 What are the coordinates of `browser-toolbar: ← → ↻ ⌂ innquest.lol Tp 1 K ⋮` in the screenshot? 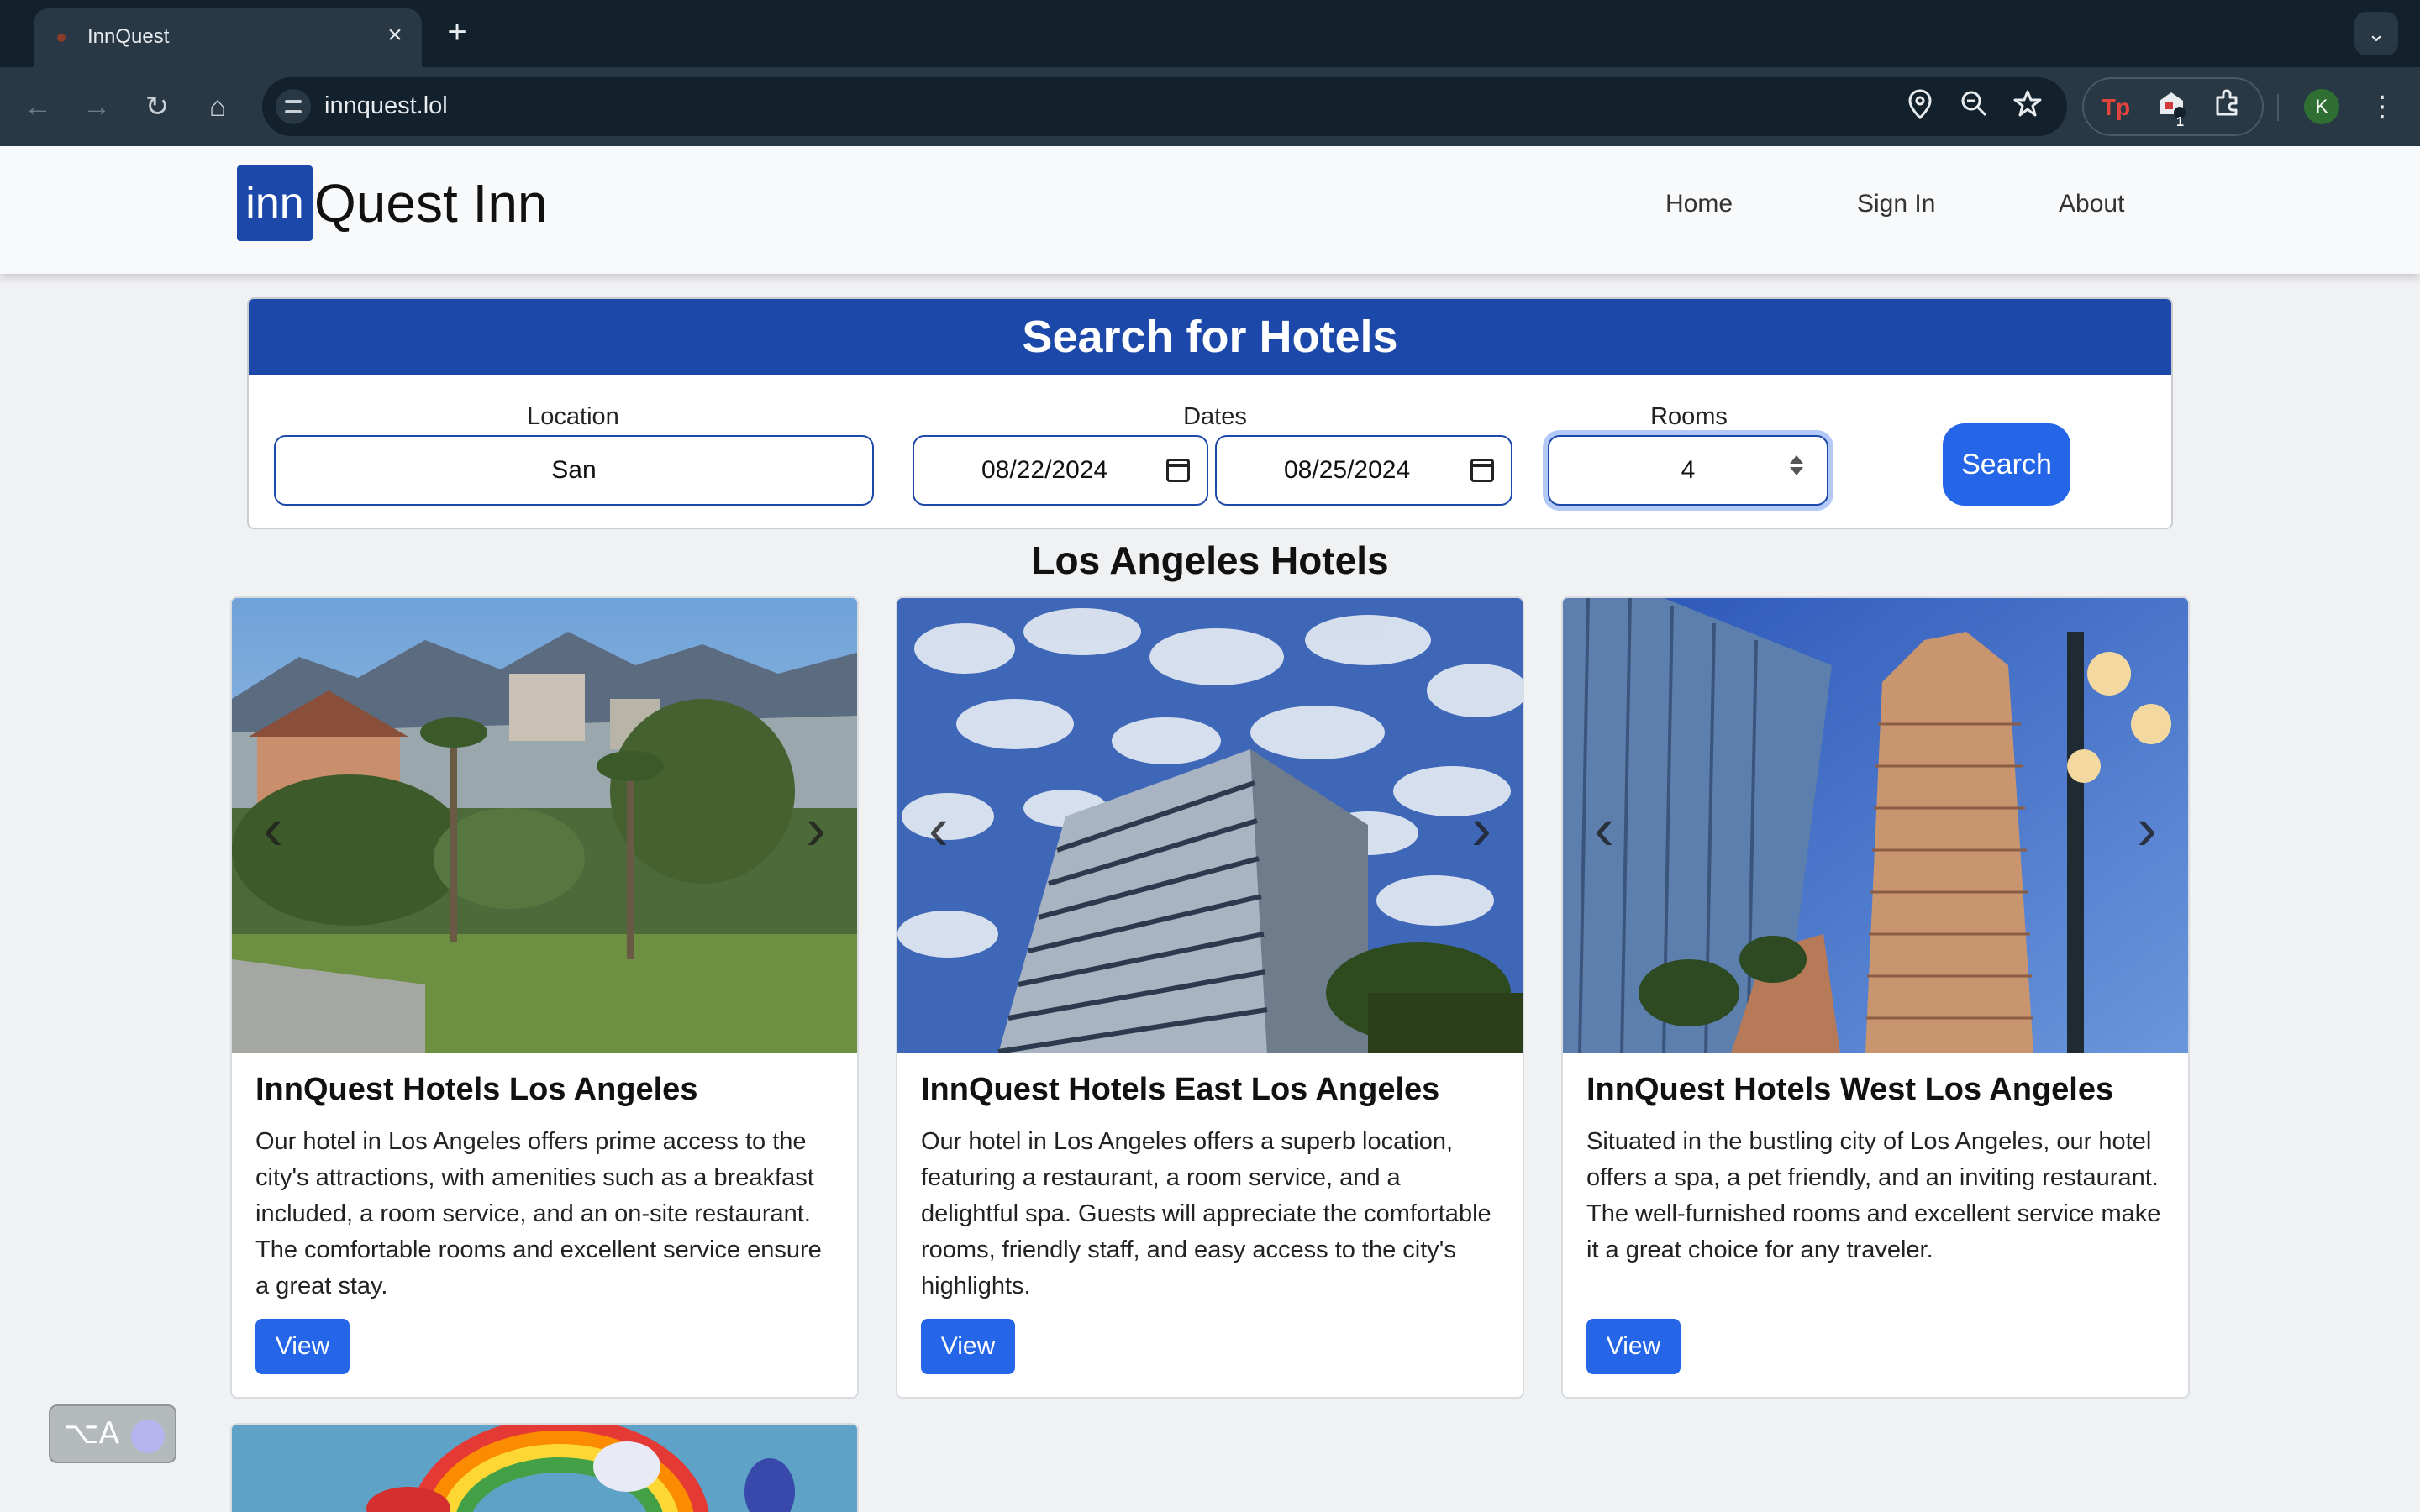 It's located at (1210, 106).